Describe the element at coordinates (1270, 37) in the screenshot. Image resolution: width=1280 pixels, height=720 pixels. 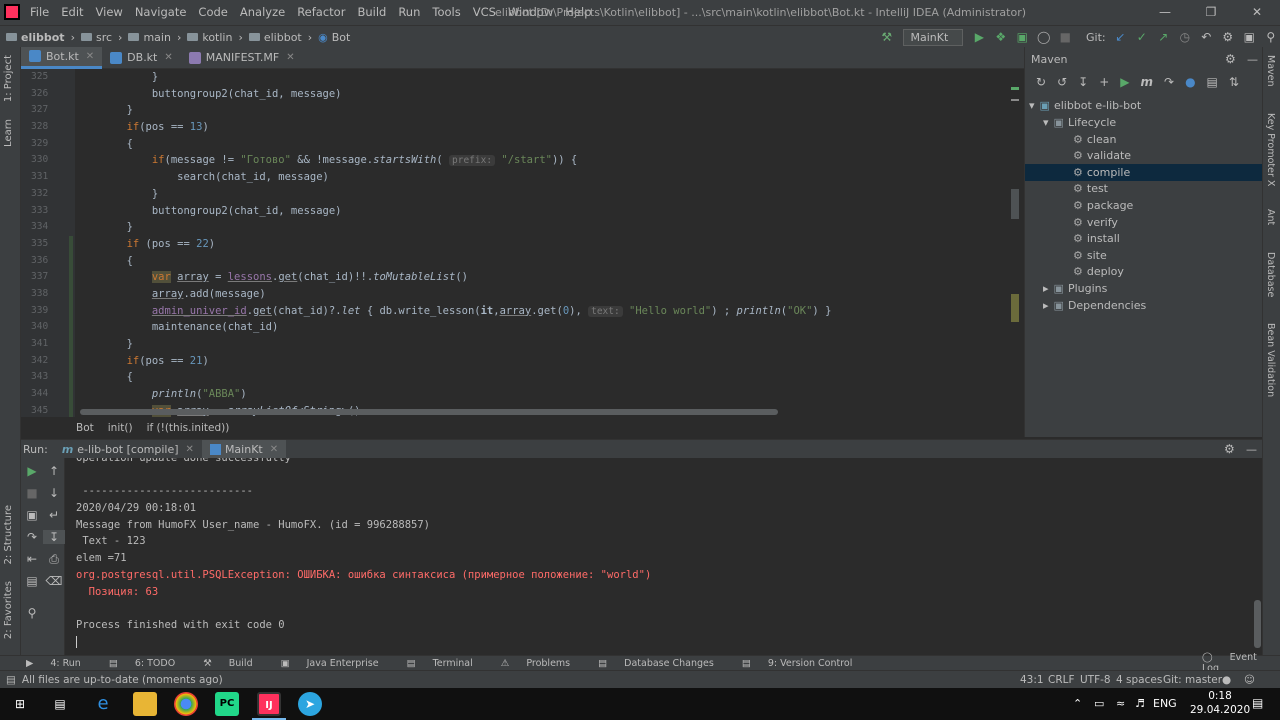
I see `search-icon: ⚲` at that location.